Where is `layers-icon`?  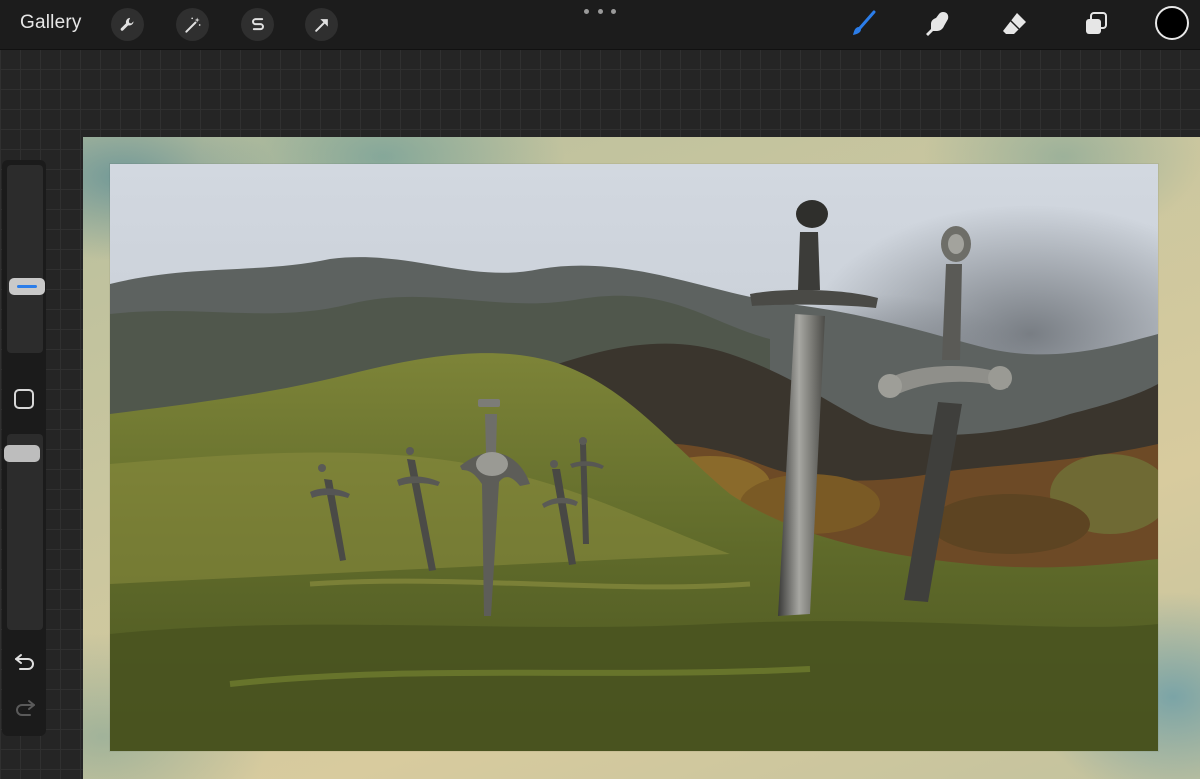
layers-icon is located at coordinates (1096, 23).